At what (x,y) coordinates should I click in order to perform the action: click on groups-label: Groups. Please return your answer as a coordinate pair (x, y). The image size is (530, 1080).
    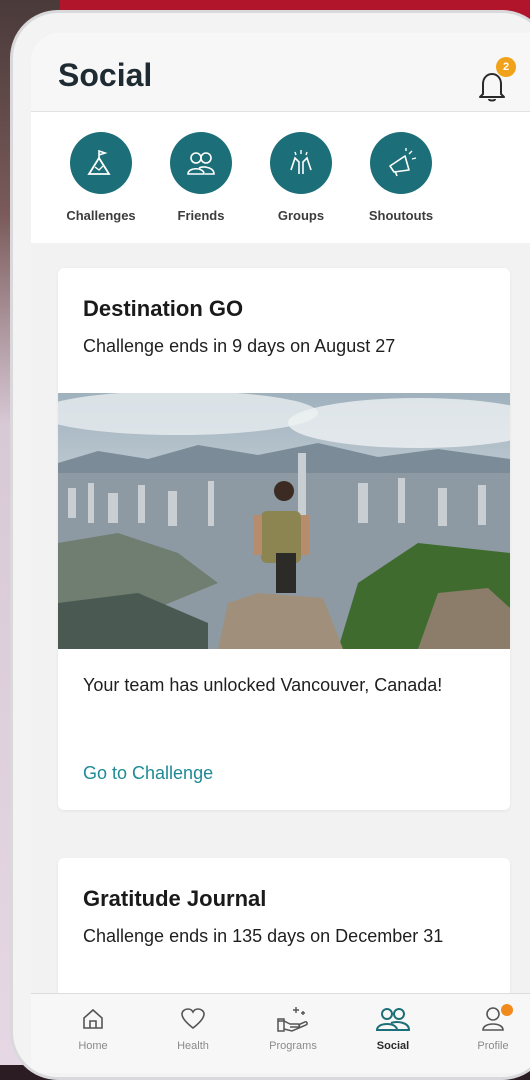
    Looking at the image, I should click on (301, 215).